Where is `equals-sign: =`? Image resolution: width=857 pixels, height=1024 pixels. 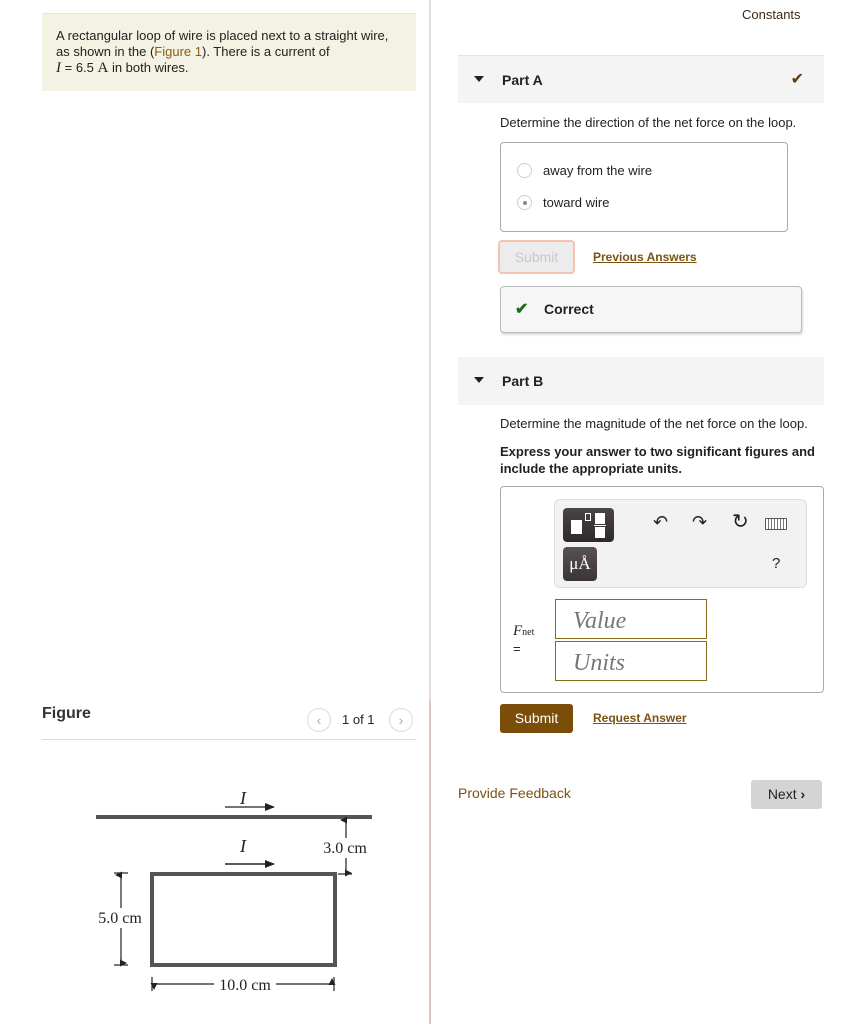
equals-sign: = is located at coordinates (517, 648).